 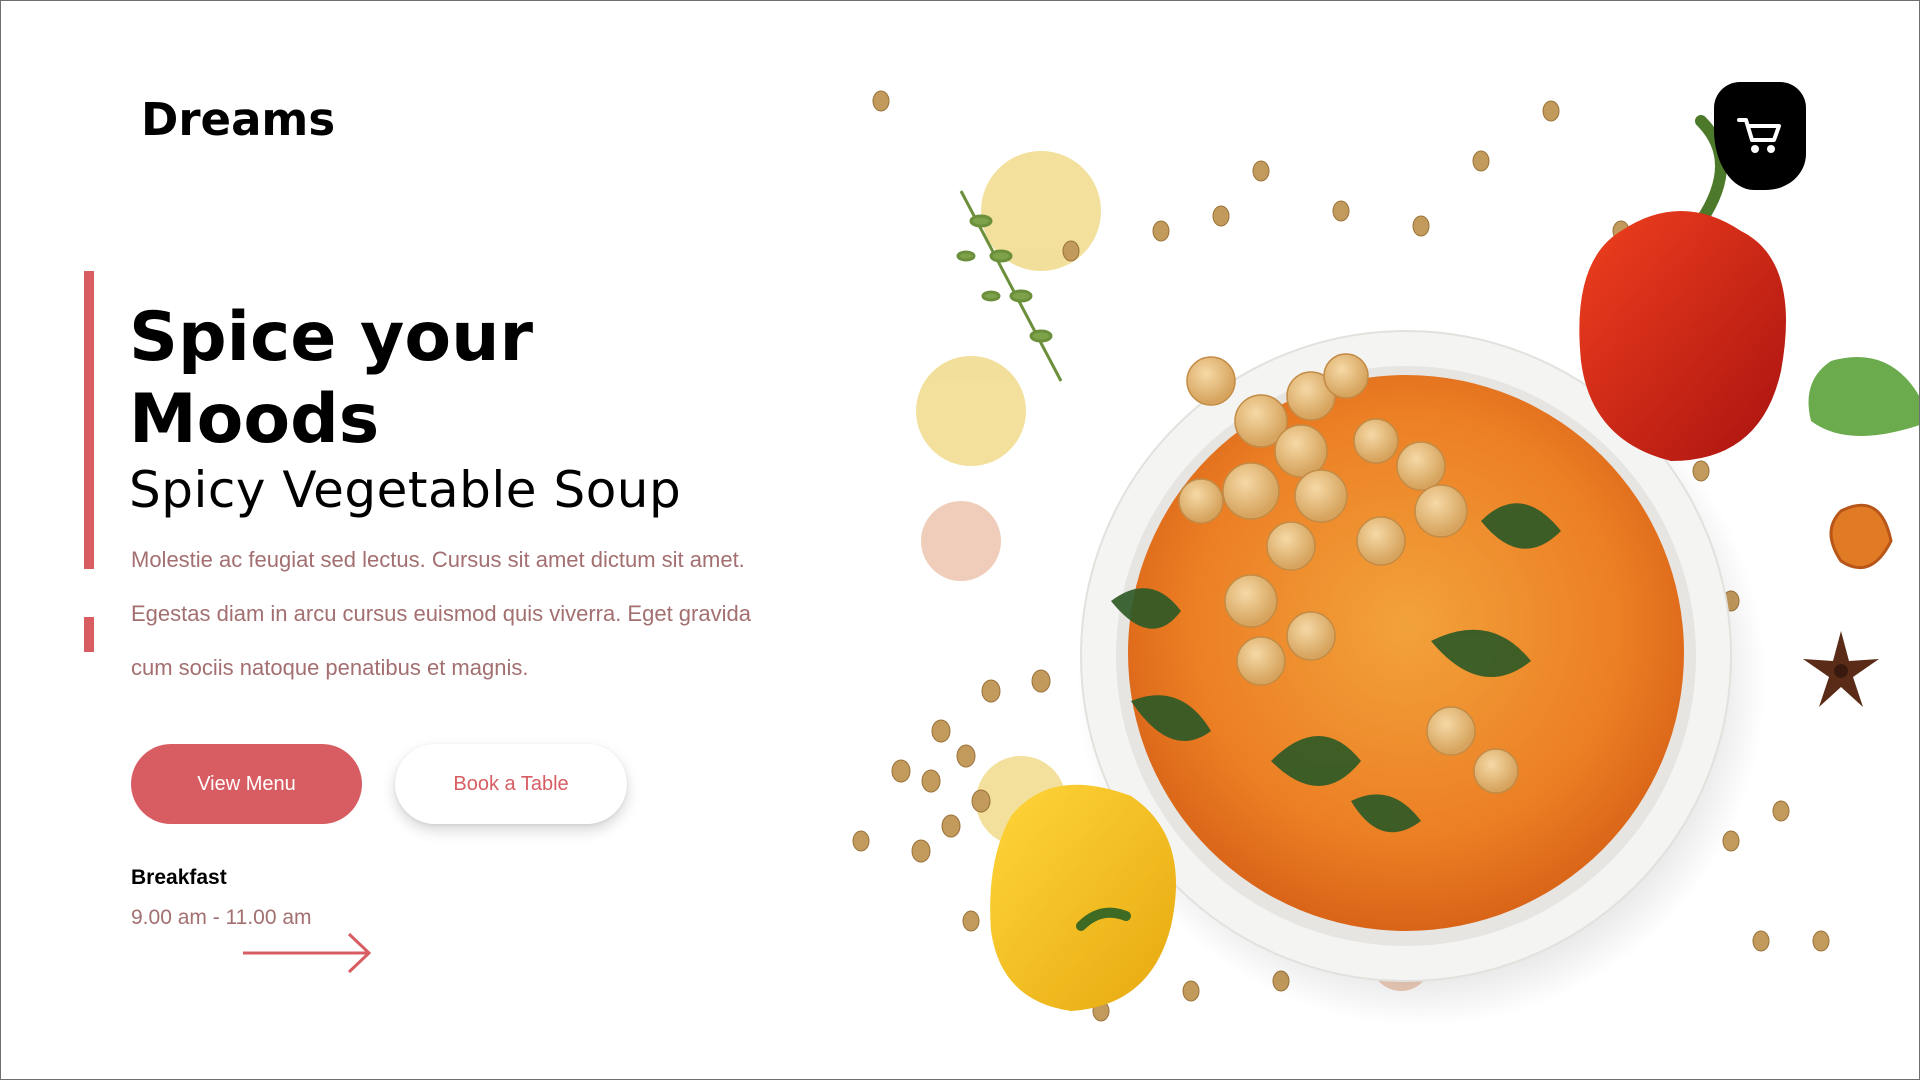 What do you see at coordinates (221, 917) in the screenshot?
I see `meal-hours: 9.00 am - 11.00 am` at bounding box center [221, 917].